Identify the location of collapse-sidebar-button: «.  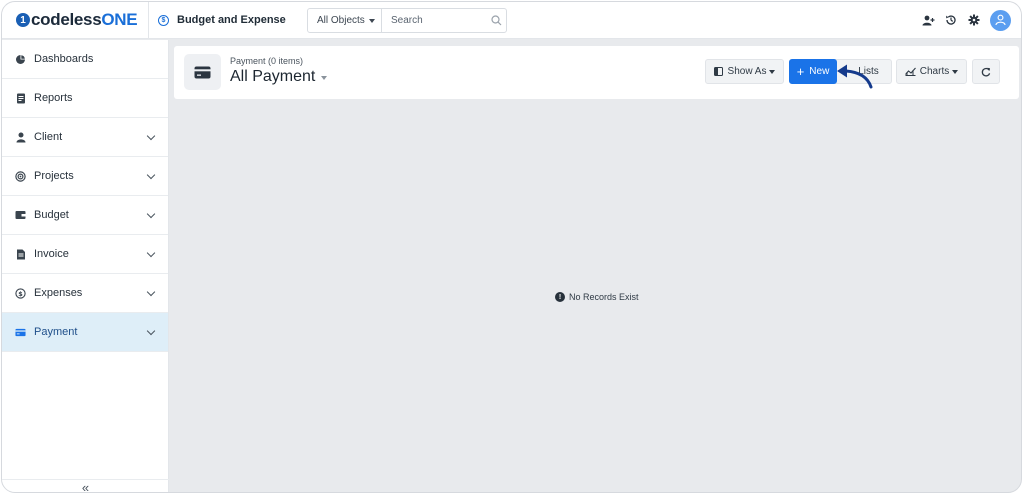
(85, 486).